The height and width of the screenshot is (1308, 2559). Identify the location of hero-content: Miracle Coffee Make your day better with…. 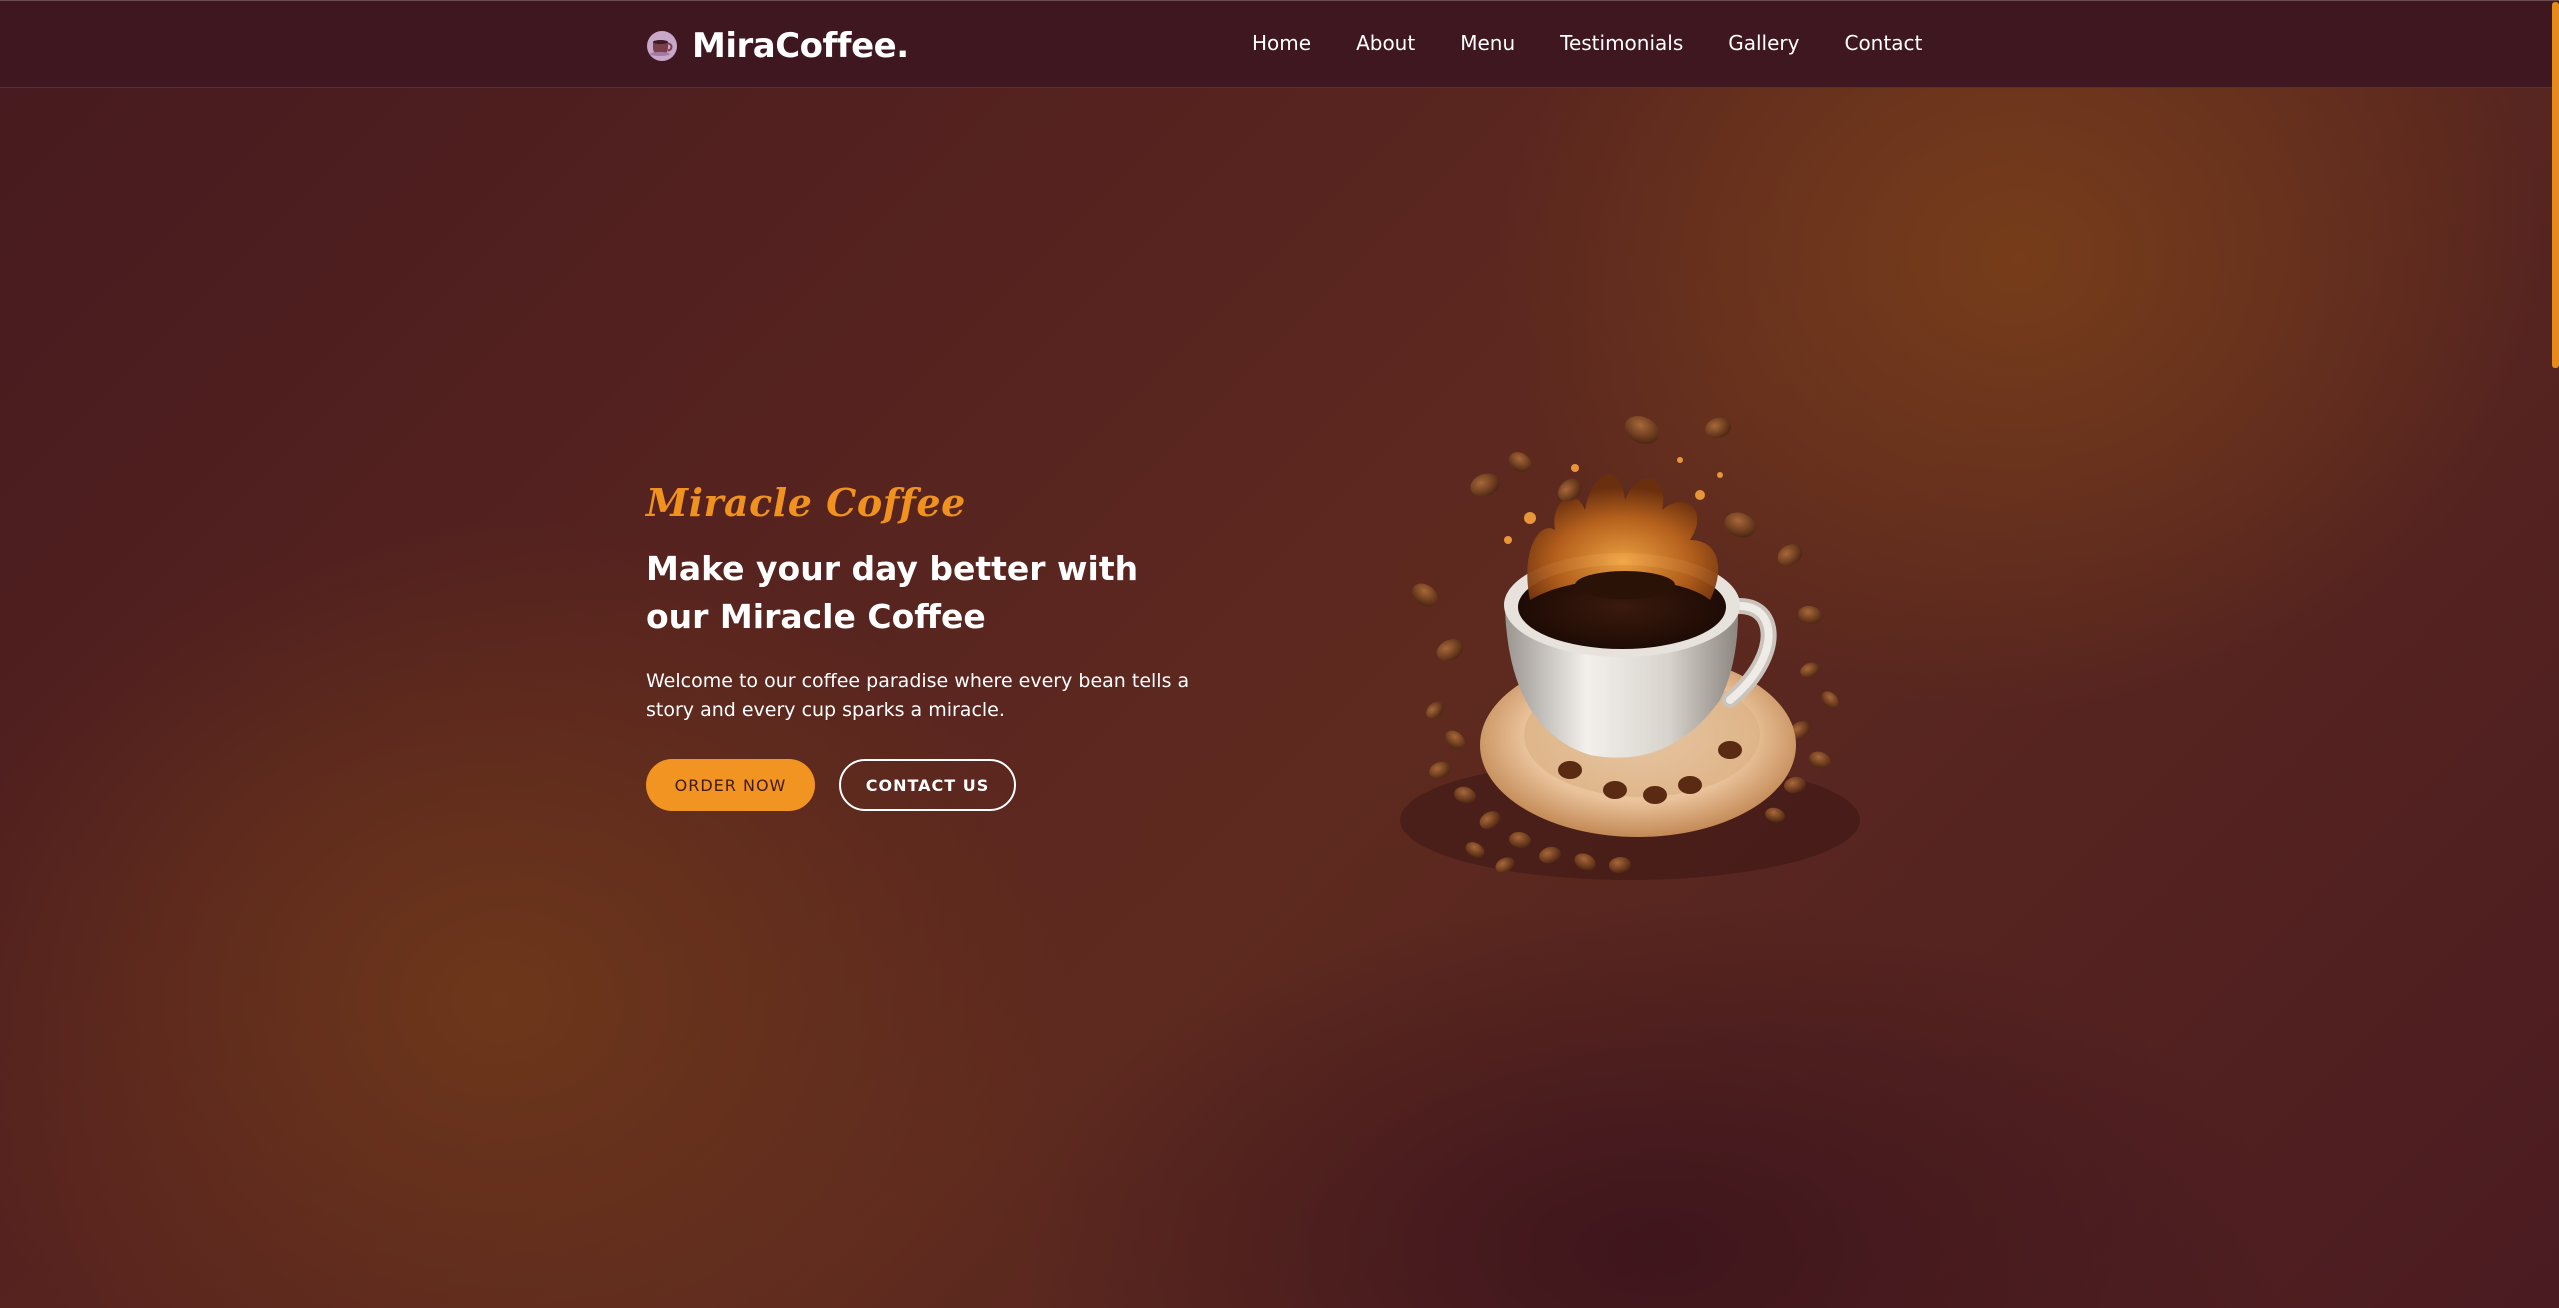
(926, 645).